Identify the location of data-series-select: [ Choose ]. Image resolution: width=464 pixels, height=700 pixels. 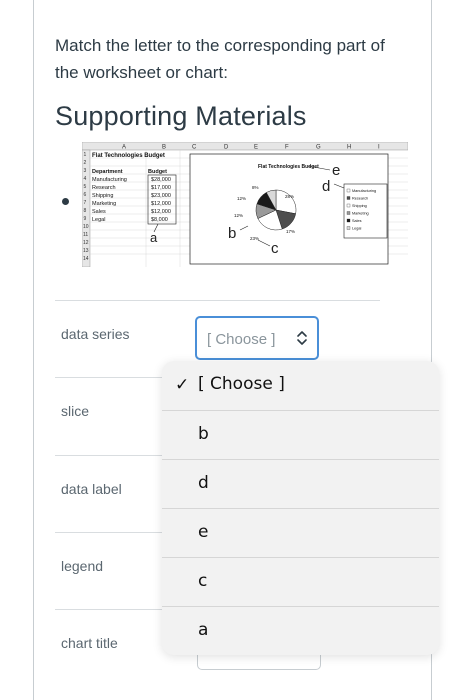
(257, 338).